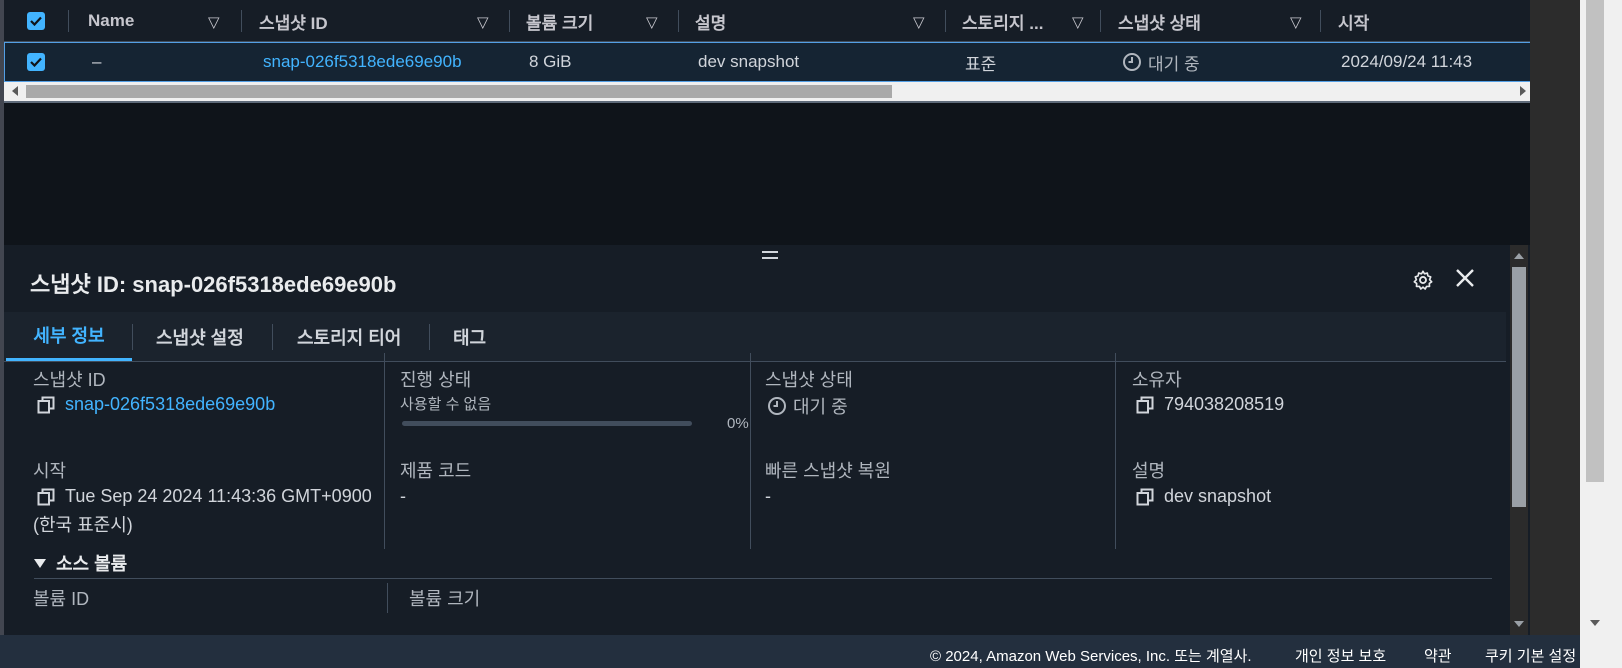 Image resolution: width=1622 pixels, height=668 pixels. Describe the element at coordinates (711, 23) in the screenshot. I see `column-description-label: 설명` at that location.